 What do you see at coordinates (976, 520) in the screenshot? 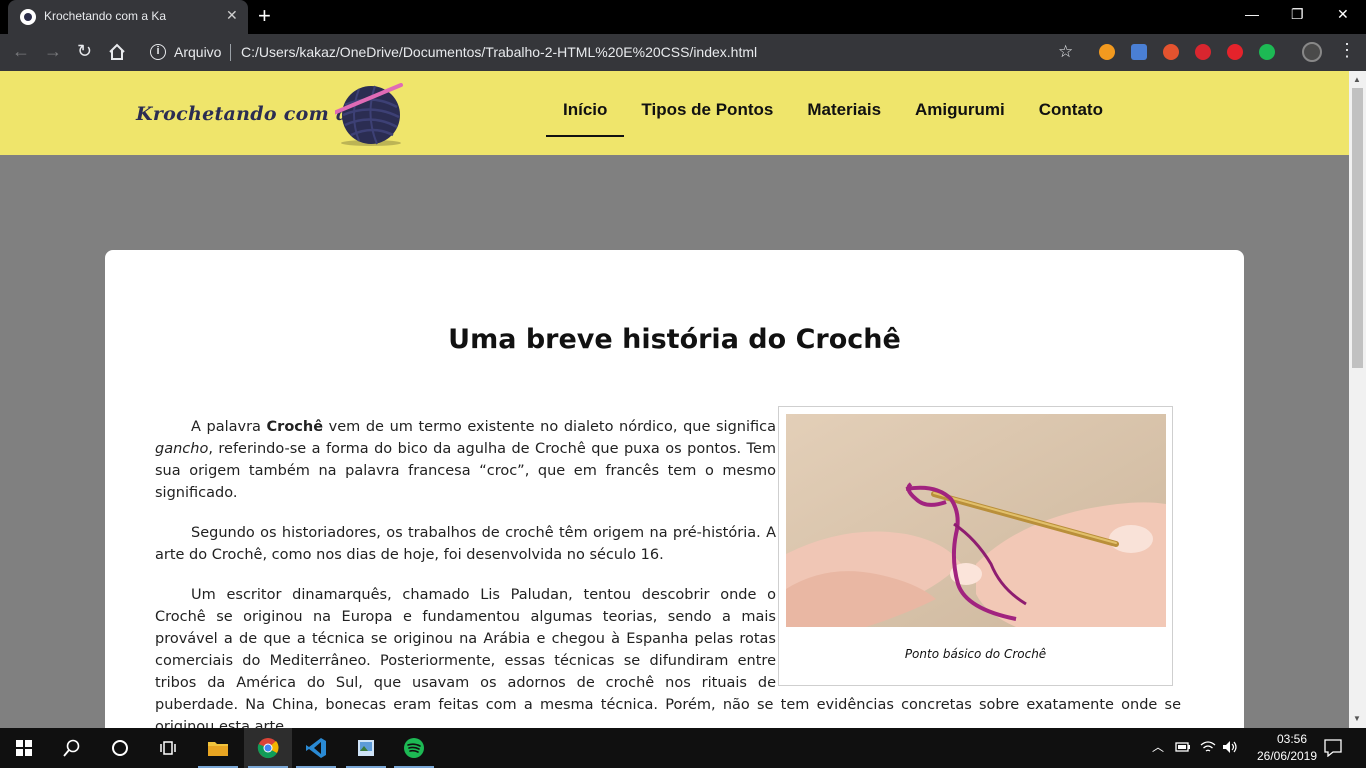
I see `crochet-photo` at bounding box center [976, 520].